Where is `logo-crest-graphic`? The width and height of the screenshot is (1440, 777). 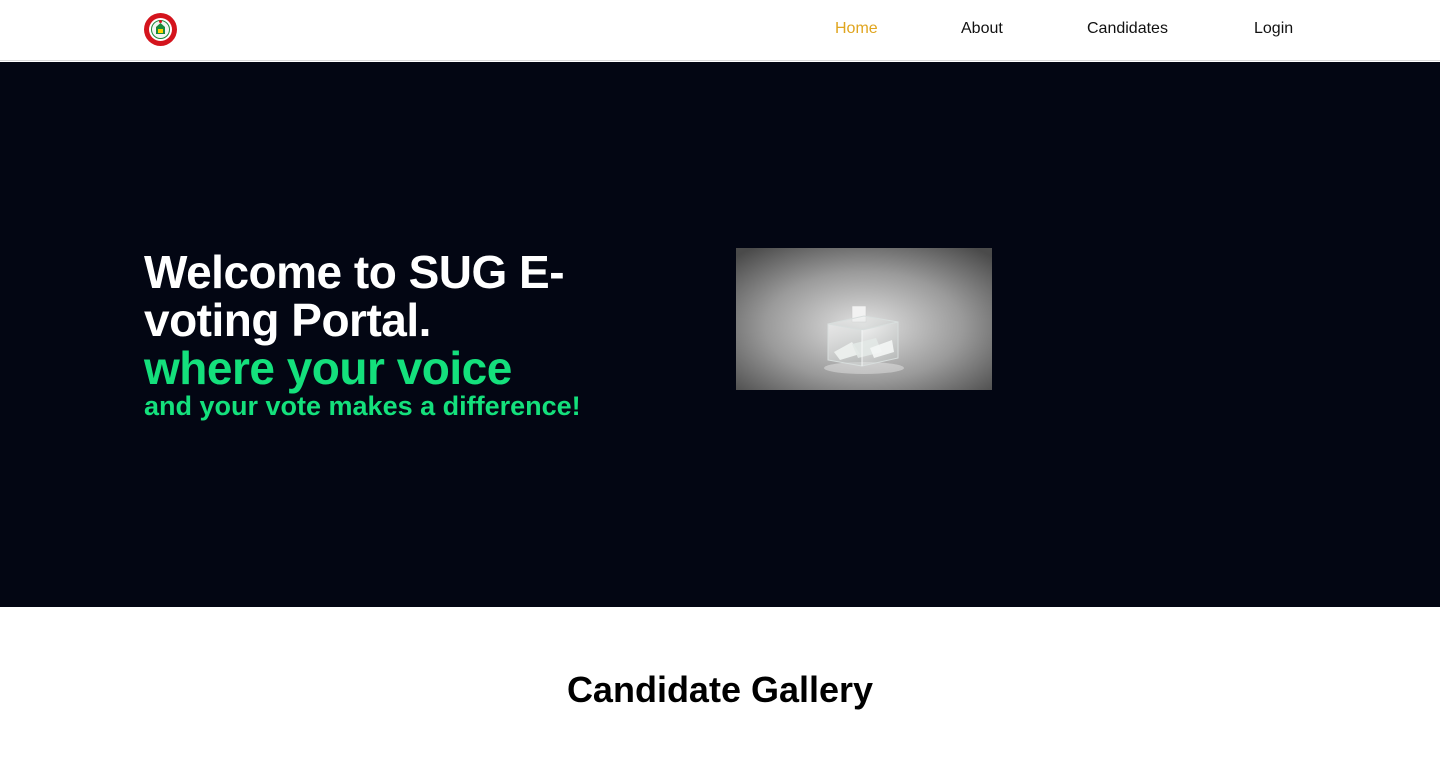 logo-crest-graphic is located at coordinates (160, 29).